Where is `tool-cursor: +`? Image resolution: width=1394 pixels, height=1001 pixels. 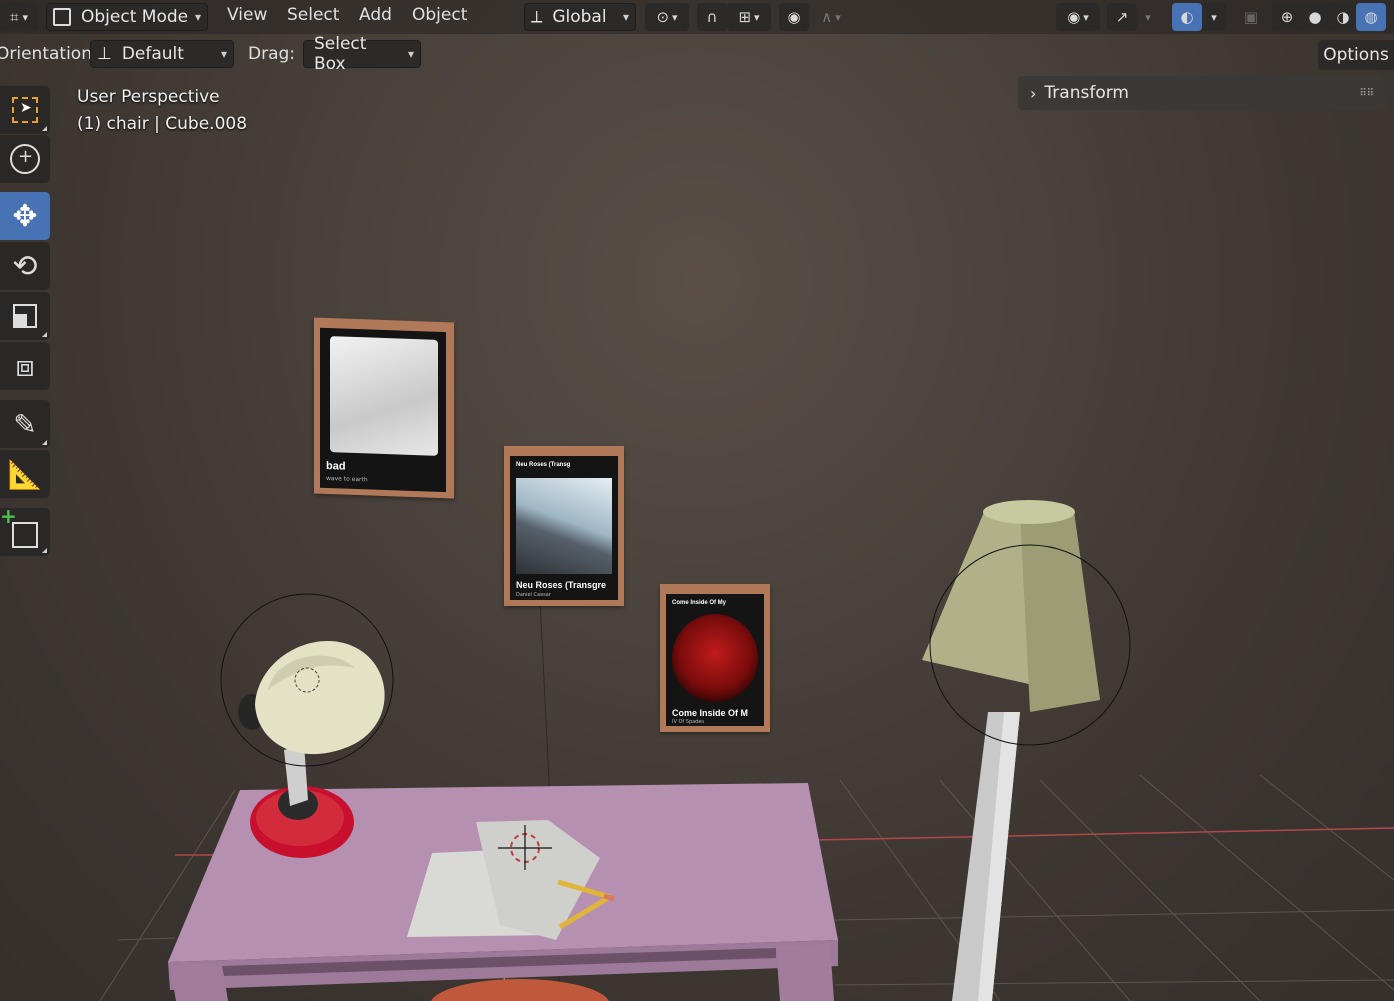 tool-cursor: + is located at coordinates (25, 159).